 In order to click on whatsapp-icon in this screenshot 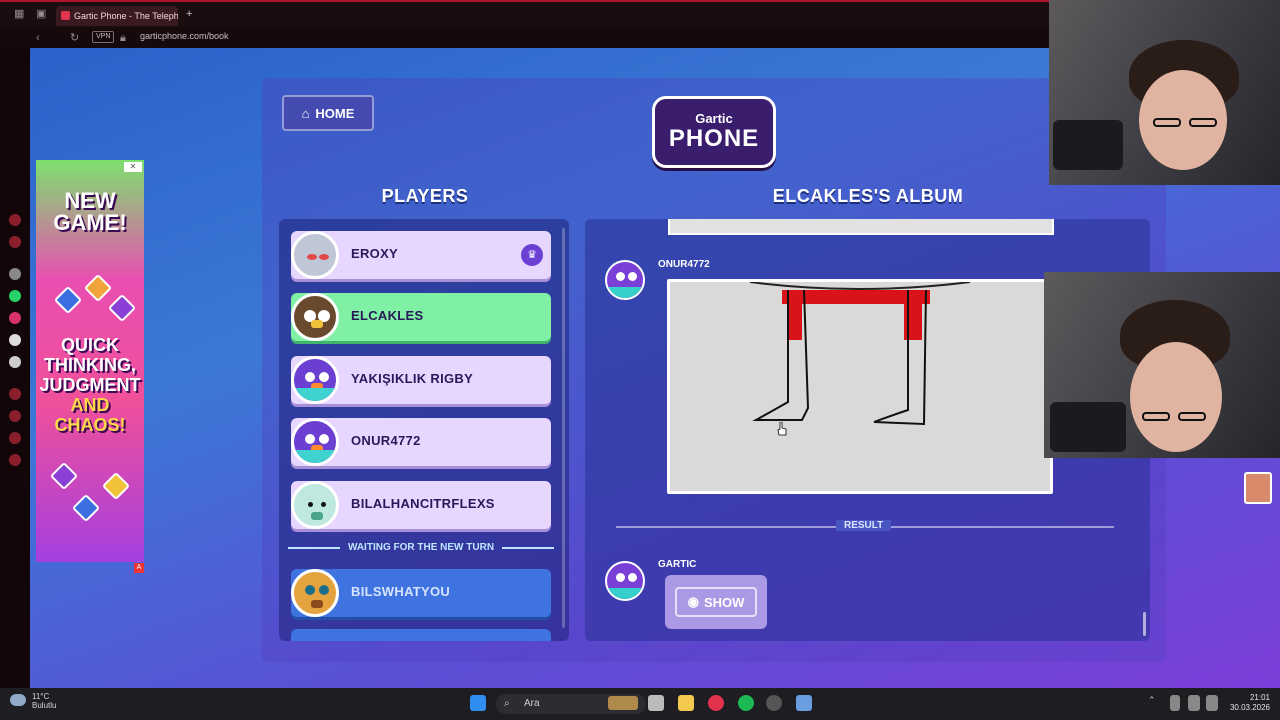, I will do `click(15, 296)`.